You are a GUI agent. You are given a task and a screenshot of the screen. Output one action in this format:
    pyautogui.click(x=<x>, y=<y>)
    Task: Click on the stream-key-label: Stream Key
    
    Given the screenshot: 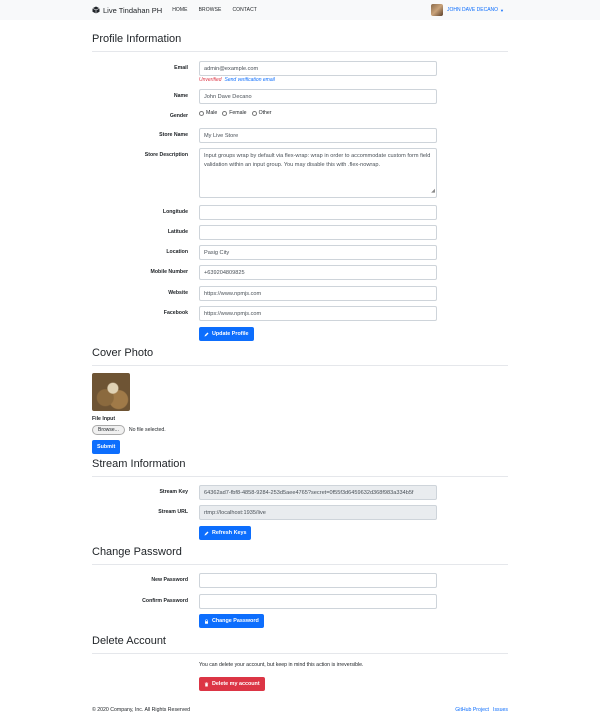 What is the action you would take?
    pyautogui.click(x=173, y=492)
    